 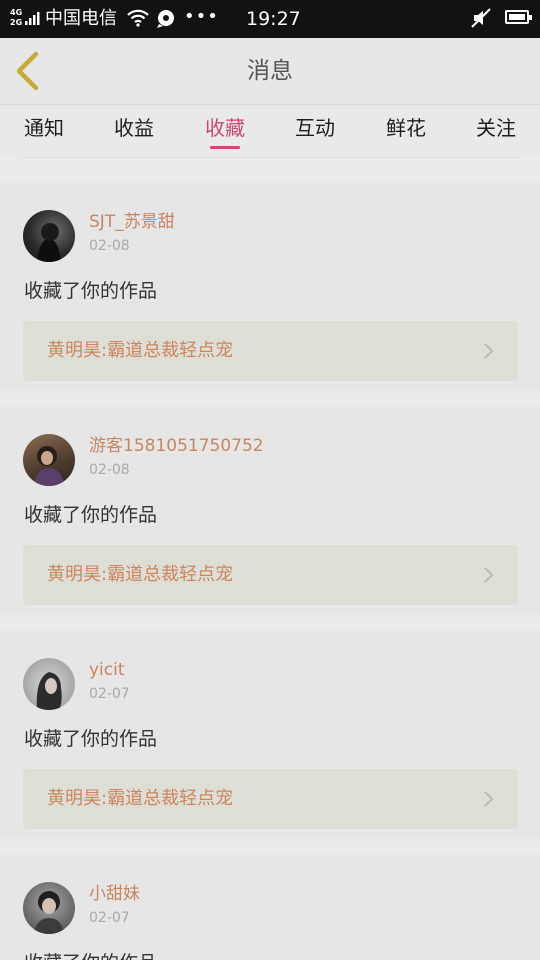 What do you see at coordinates (134, 128) in the screenshot?
I see `tab-earnings: 收益` at bounding box center [134, 128].